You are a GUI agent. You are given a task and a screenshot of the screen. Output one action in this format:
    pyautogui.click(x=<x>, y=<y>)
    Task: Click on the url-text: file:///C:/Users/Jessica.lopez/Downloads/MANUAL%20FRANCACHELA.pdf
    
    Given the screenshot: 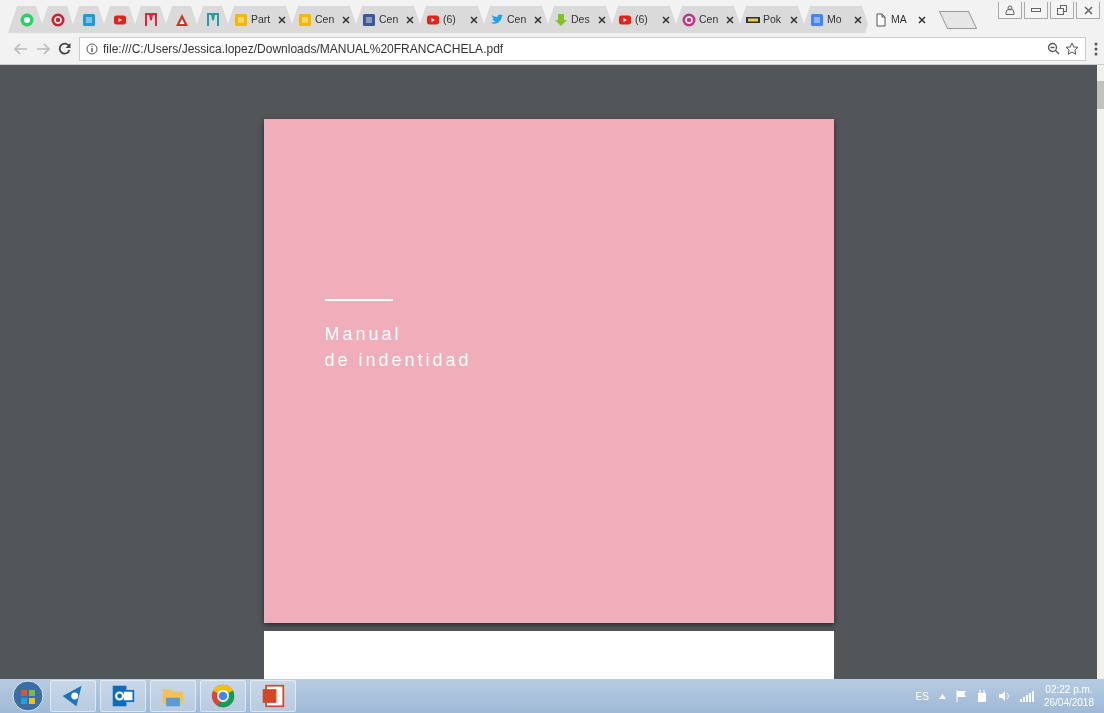 What is the action you would take?
    pyautogui.click(x=303, y=49)
    